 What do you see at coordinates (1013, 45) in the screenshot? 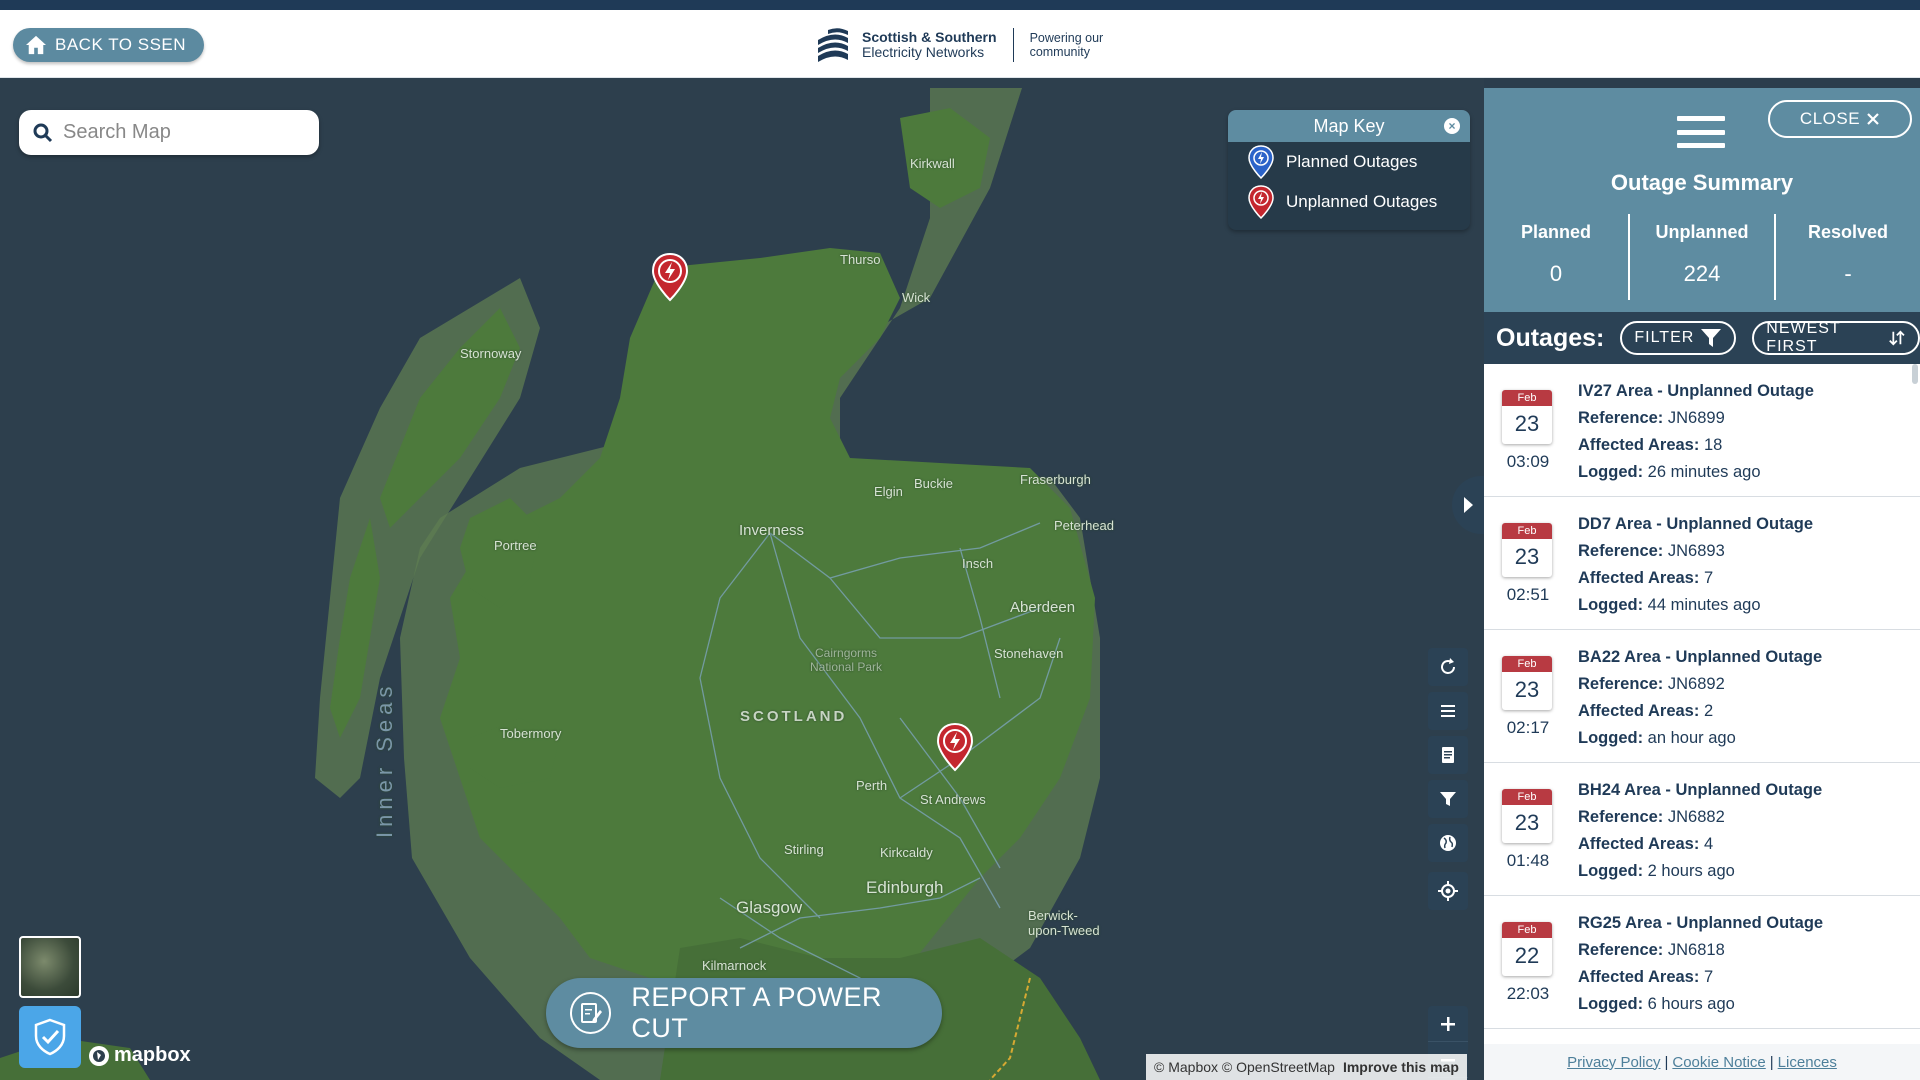
I see `logo-divider` at bounding box center [1013, 45].